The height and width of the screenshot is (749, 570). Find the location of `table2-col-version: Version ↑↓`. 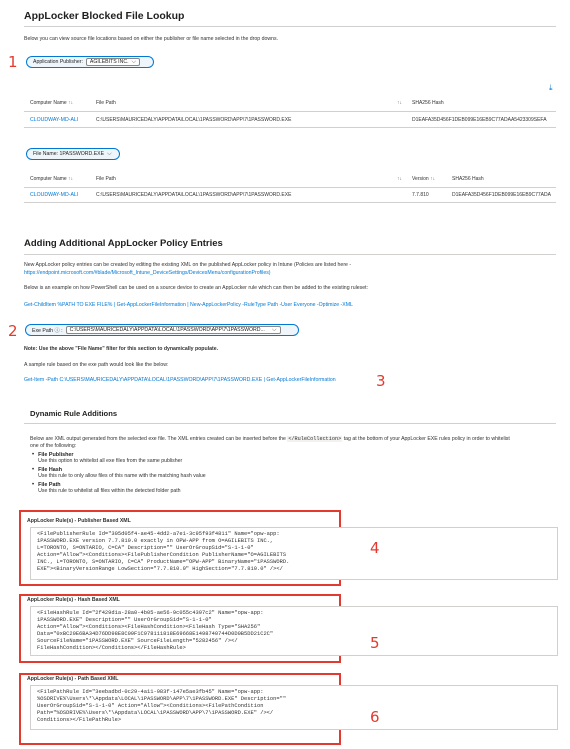

table2-col-version: Version ↑↓ is located at coordinates (423, 179).